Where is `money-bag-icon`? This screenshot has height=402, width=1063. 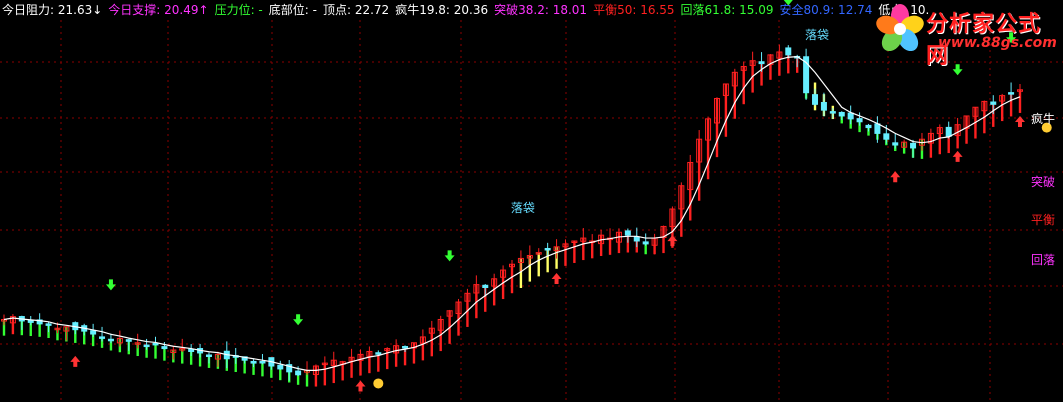
money-bag-icon is located at coordinates (378, 383).